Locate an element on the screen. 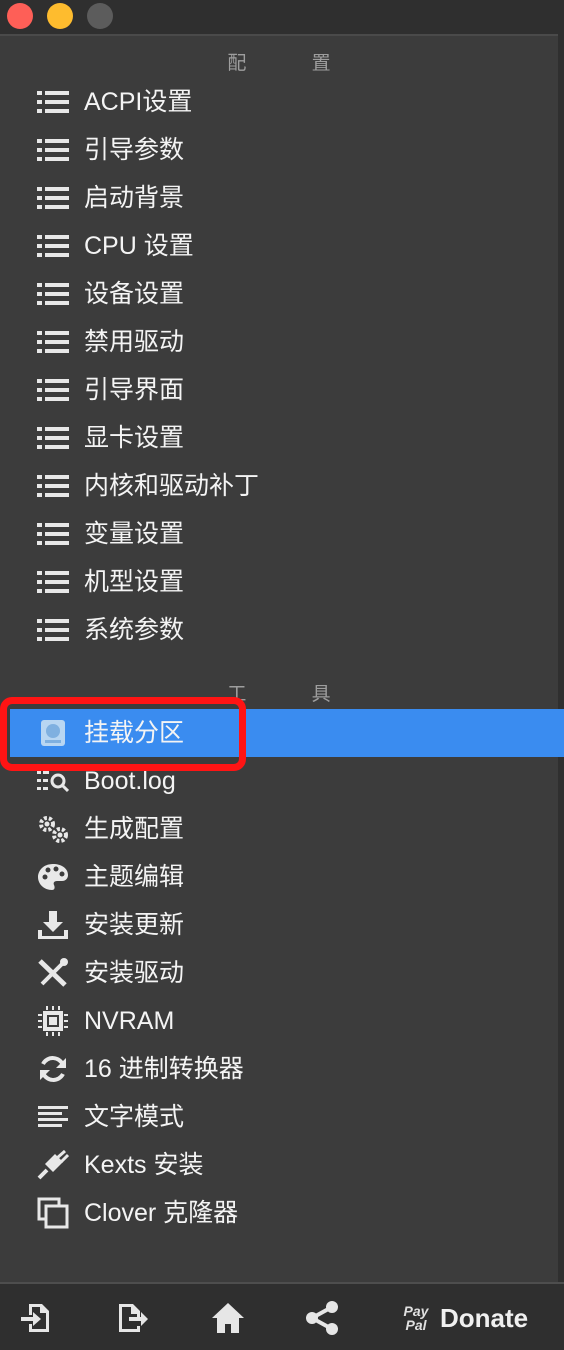 This screenshot has width=564, height=1350. config-item-9: 变量设置 is located at coordinates (279, 534).